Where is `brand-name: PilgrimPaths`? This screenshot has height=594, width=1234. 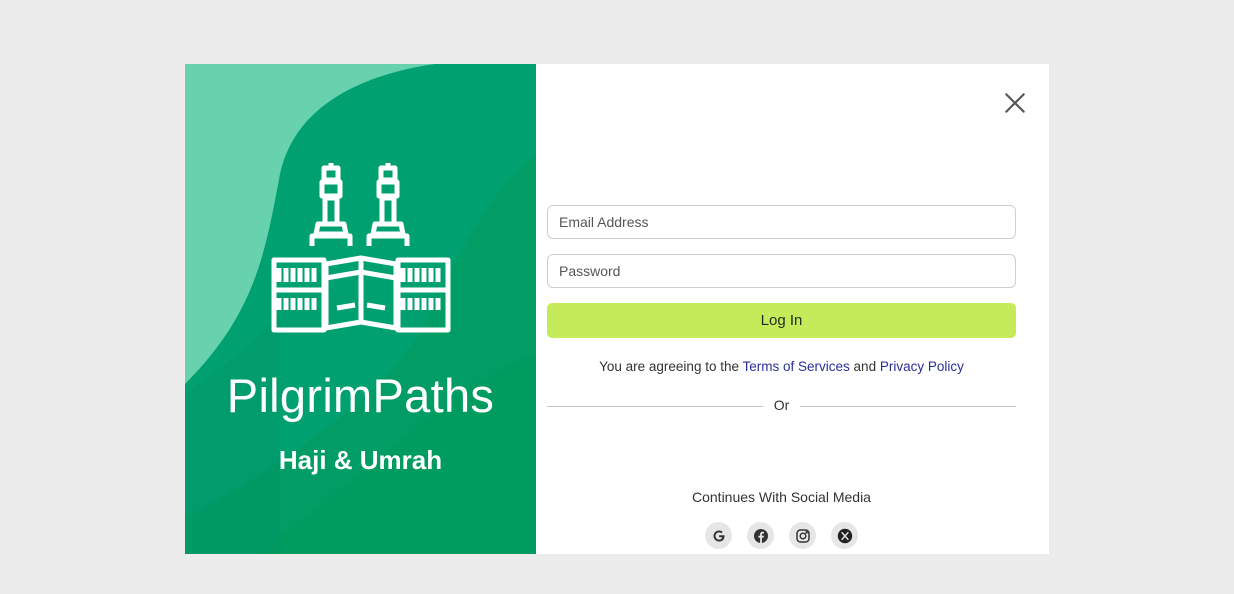
brand-name: PilgrimPaths is located at coordinates (360, 395).